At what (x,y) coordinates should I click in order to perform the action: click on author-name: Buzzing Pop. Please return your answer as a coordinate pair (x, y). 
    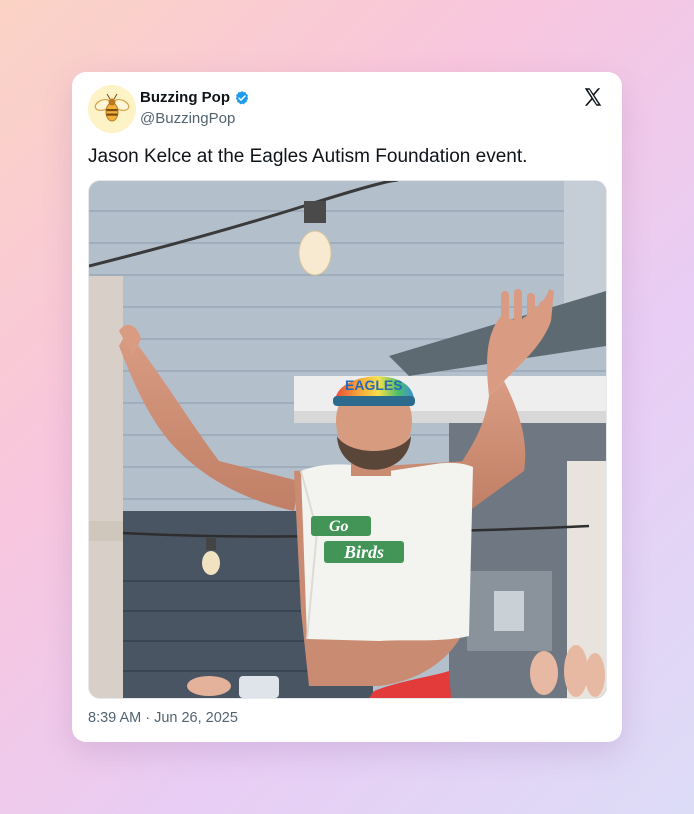
    Looking at the image, I should click on (185, 97).